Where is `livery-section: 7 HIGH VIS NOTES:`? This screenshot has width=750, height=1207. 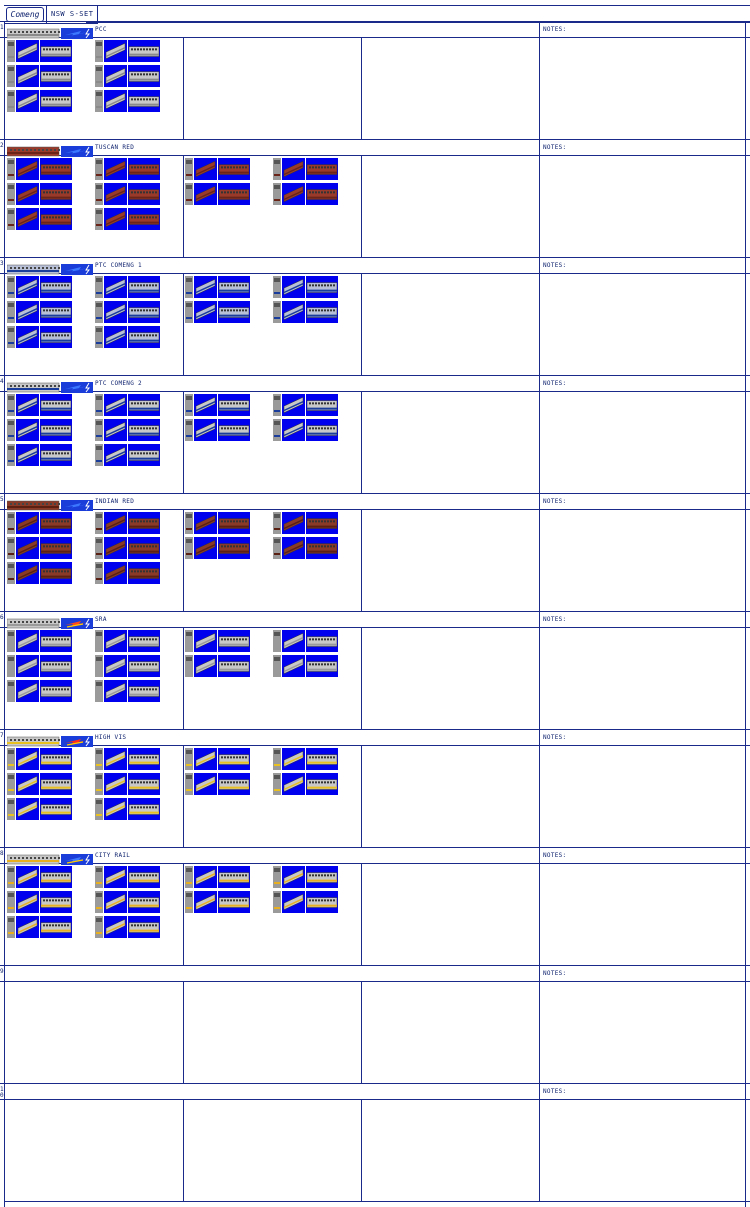 livery-section: 7 HIGH VIS NOTES: is located at coordinates (375, 788).